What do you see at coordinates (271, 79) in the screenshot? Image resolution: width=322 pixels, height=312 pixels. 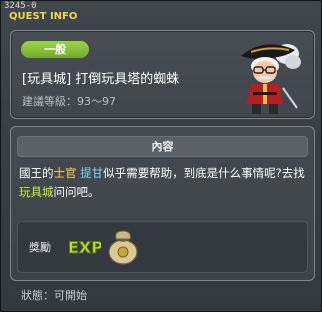 I see `npc-pirate-king-icon` at bounding box center [271, 79].